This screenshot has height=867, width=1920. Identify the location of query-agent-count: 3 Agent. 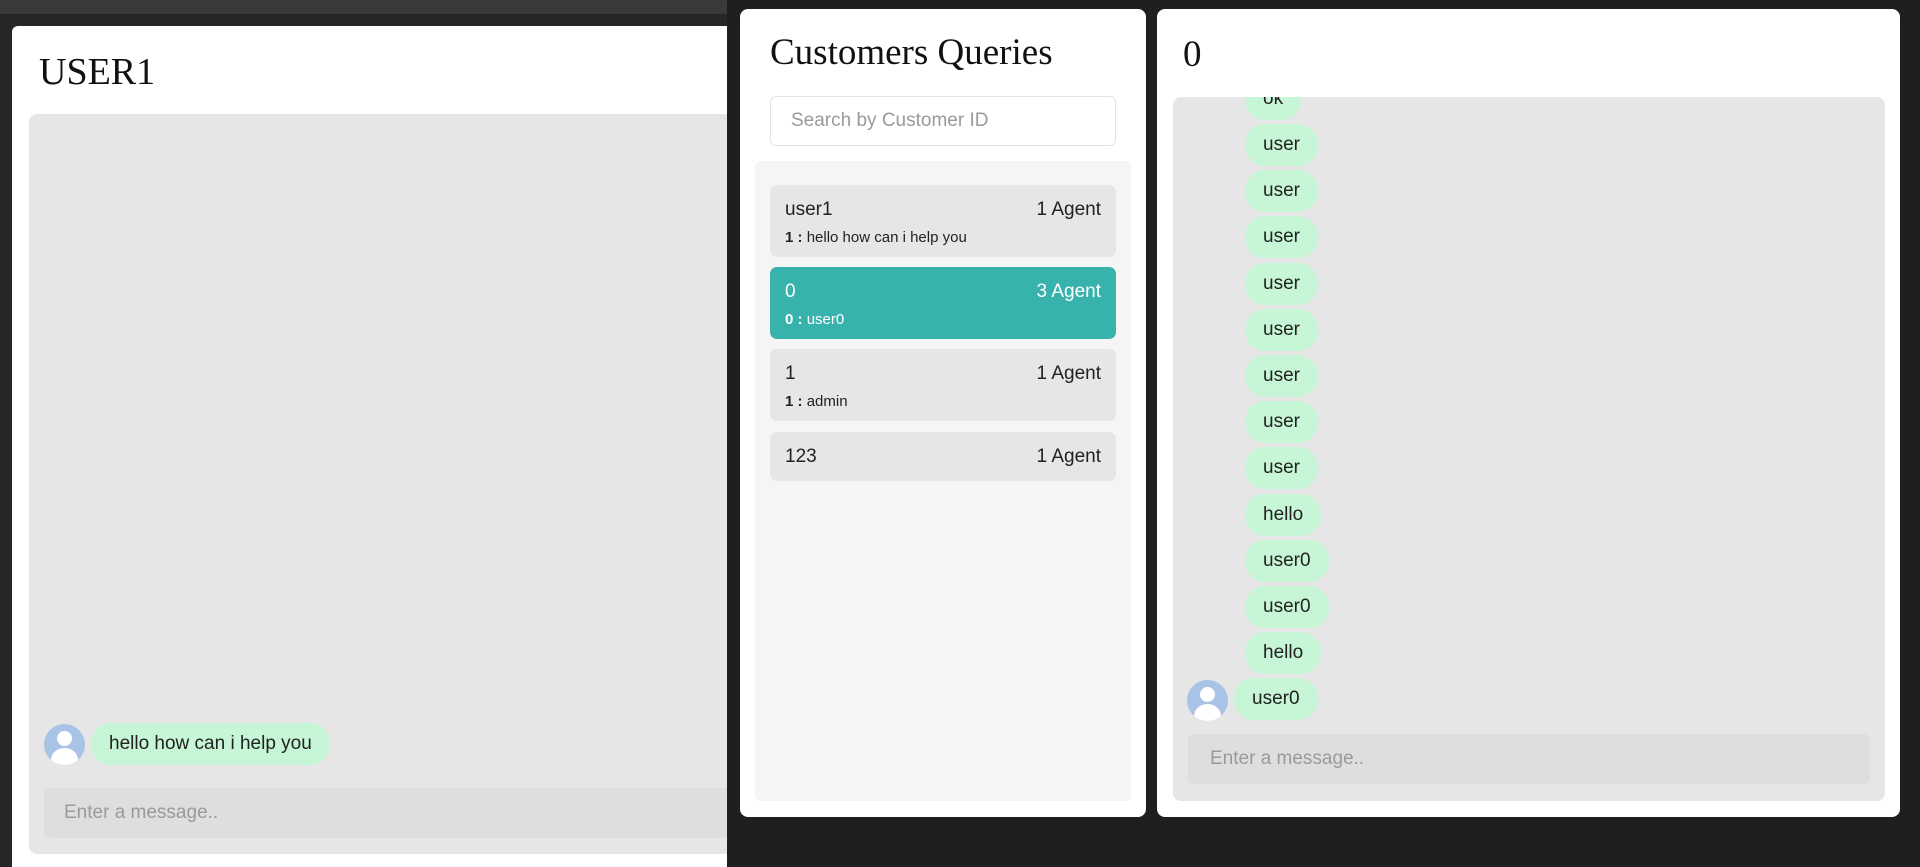
(1068, 291).